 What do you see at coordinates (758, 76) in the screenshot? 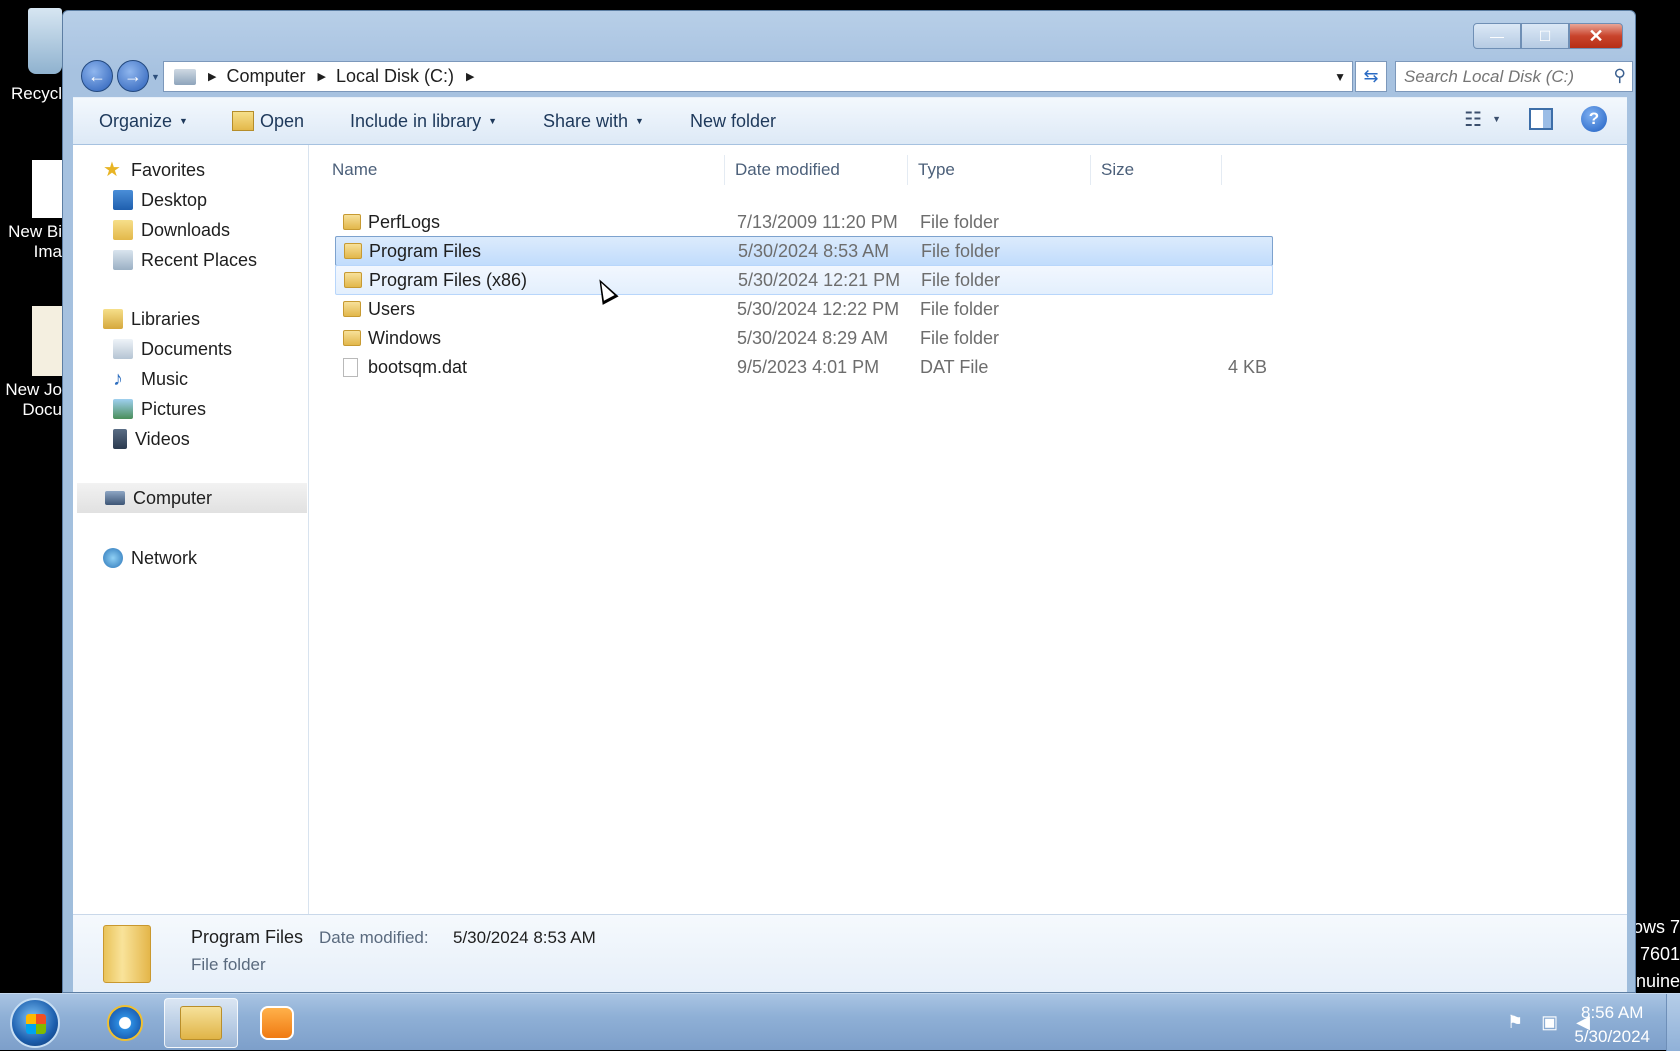
I see `address-bar: ▶ Computer ▶ Local Disk (C:) ▶ ▼` at bounding box center [758, 76].